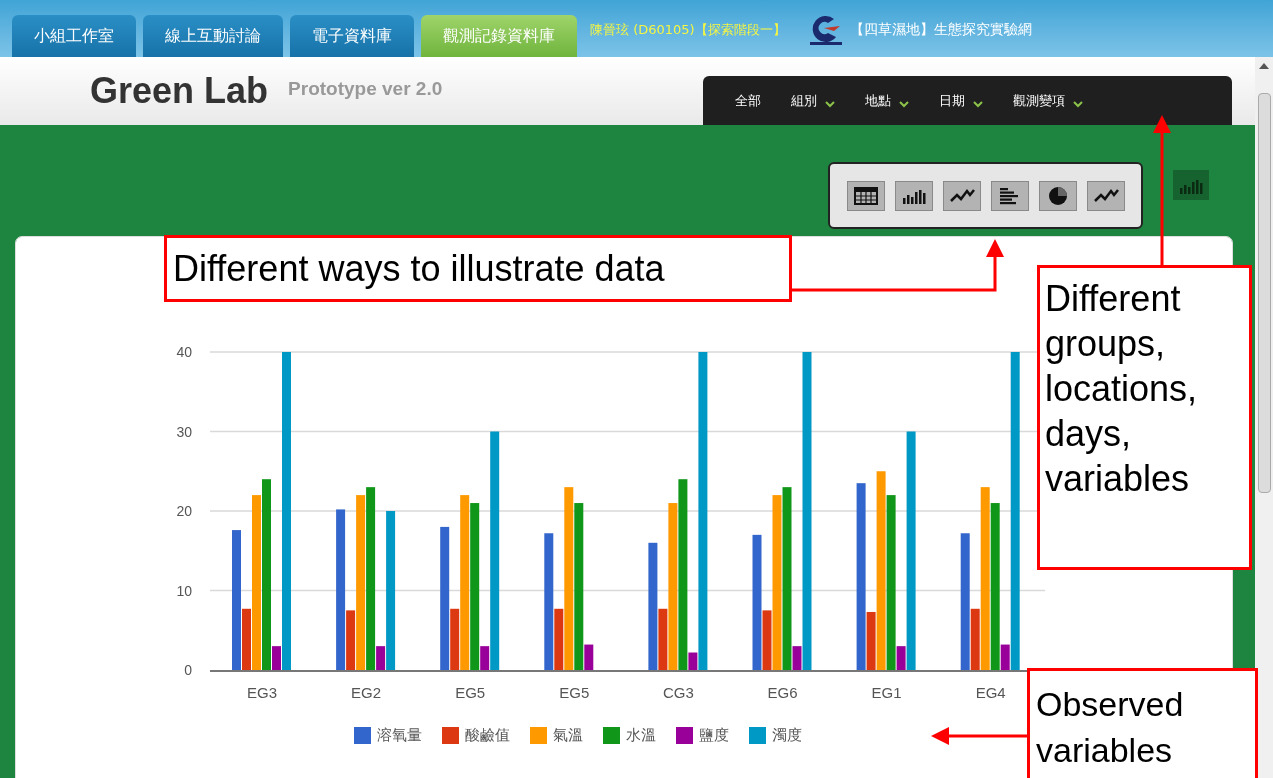 Image resolution: width=1273 pixels, height=778 pixels. Describe the element at coordinates (1144, 417) in the screenshot. I see `annotation-callout: Different groups, locations, days, variables` at that location.